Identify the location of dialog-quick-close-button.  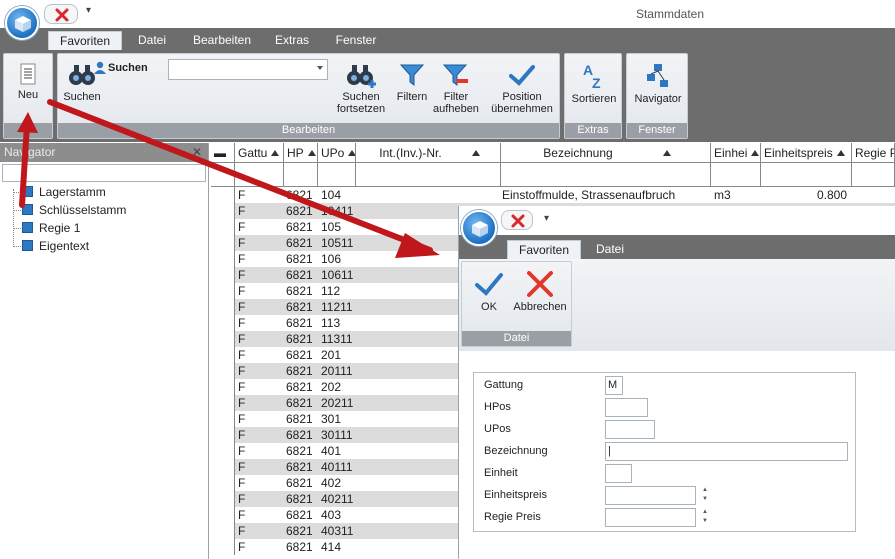
(517, 220).